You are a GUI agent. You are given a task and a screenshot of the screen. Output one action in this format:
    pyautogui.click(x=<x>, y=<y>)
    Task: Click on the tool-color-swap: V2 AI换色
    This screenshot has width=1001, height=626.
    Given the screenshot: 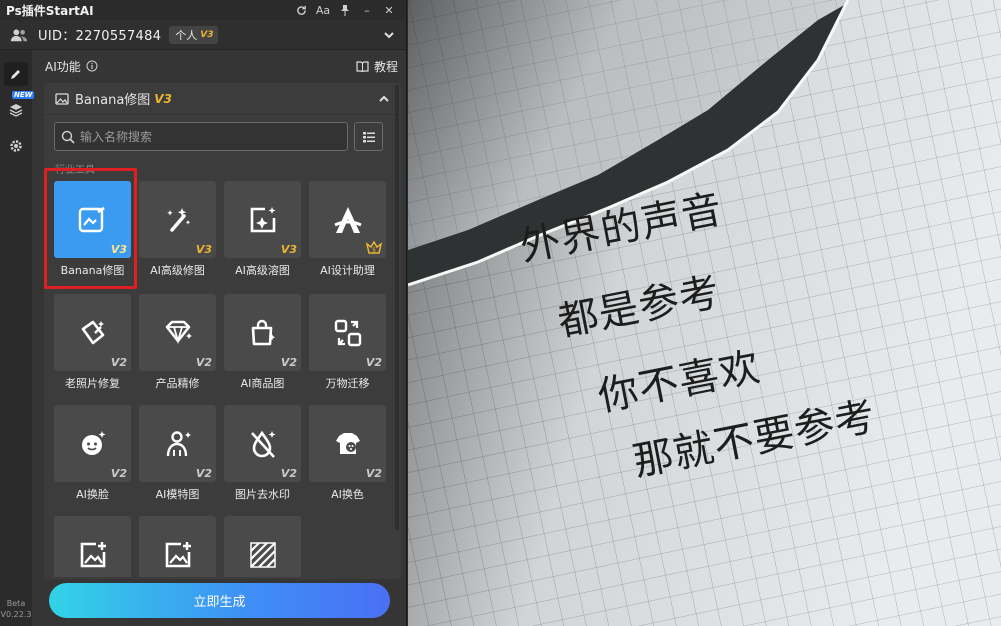 What is the action you would take?
    pyautogui.click(x=347, y=453)
    